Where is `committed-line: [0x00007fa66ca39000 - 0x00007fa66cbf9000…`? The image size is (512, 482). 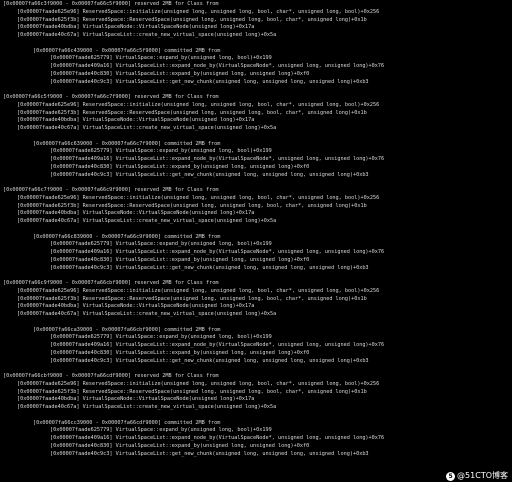
committed-line: [0x00007fa66ca39000 - 0x00007fa66cbf9000… is located at coordinates (127, 329).